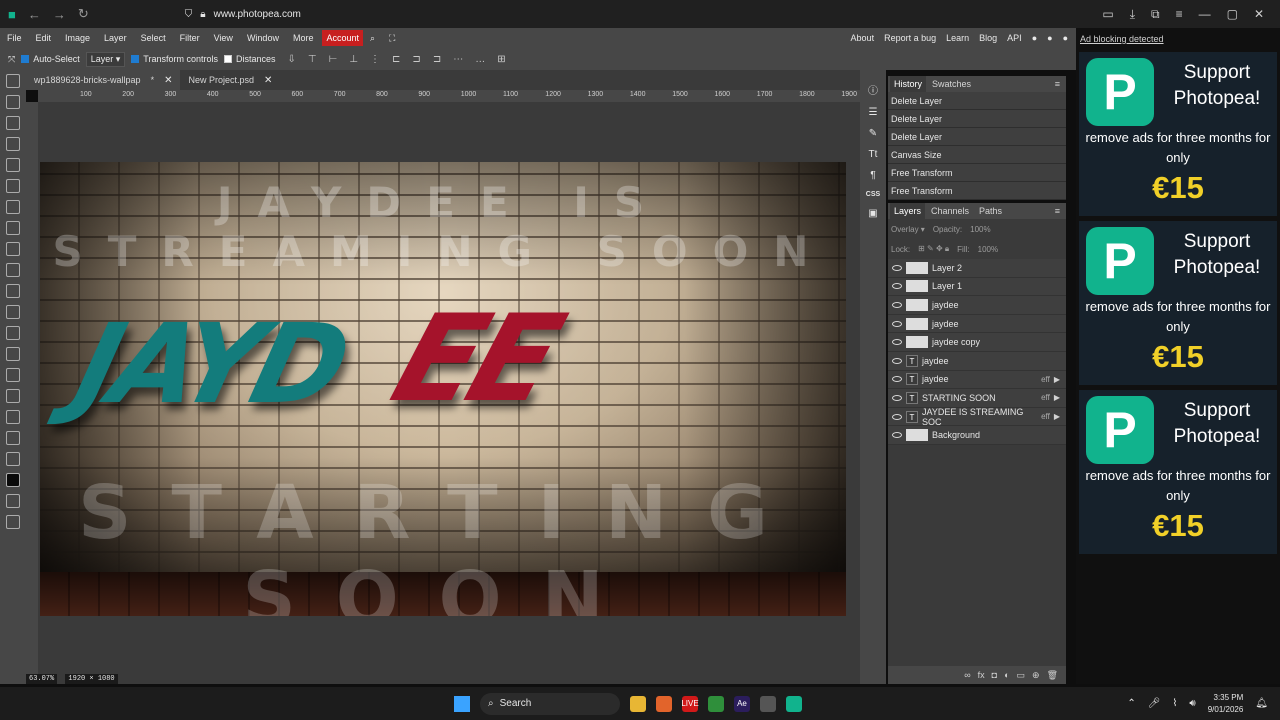 The width and height of the screenshot is (1280, 720). Describe the element at coordinates (664, 703) in the screenshot. I see `firefox-icon` at that location.